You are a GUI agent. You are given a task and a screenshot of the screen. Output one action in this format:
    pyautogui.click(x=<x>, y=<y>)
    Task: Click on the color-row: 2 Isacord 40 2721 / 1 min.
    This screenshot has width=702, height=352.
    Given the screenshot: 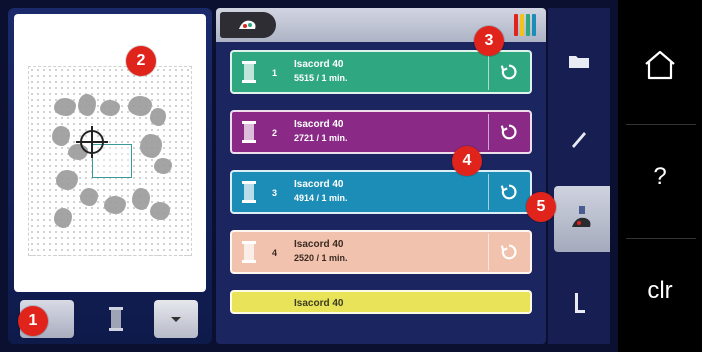 What is the action you would take?
    pyautogui.click(x=381, y=132)
    